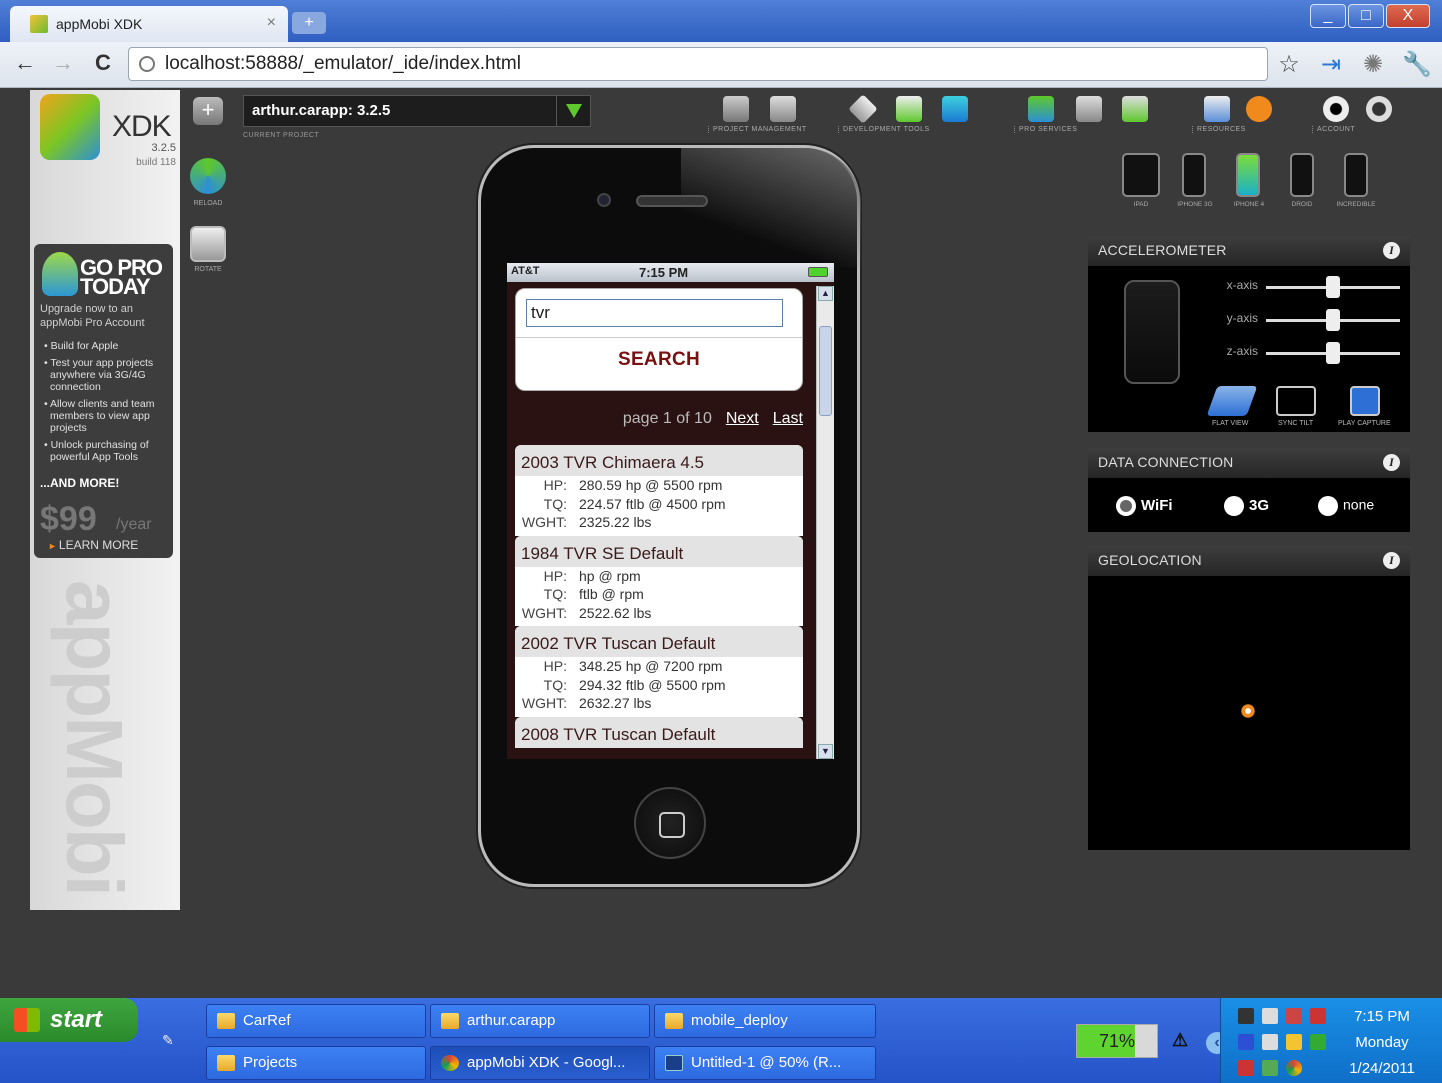 Image resolution: width=1442 pixels, height=1083 pixels. What do you see at coordinates (1328, 506) in the screenshot?
I see `none-radio` at bounding box center [1328, 506].